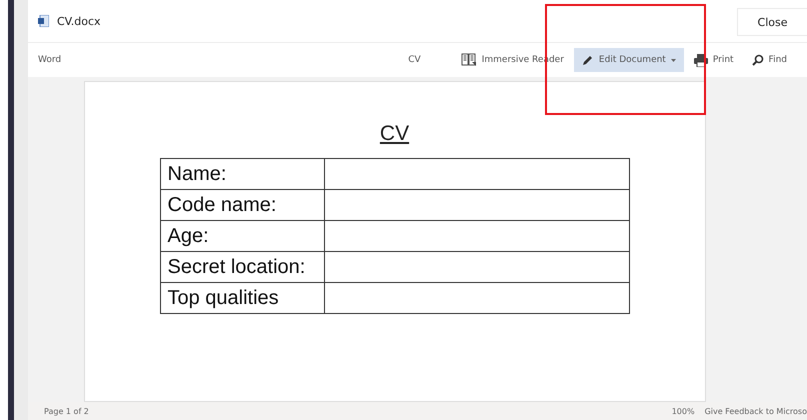 The image size is (807, 420). Describe the element at coordinates (769, 60) in the screenshot. I see `toolbar-button: Find` at that location.